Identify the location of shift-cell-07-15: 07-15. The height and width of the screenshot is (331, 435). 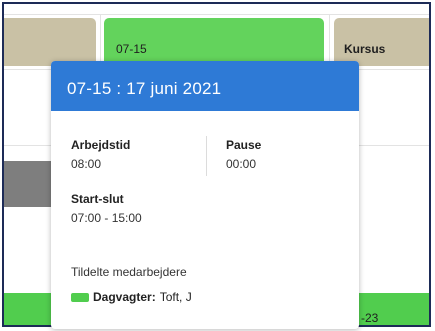
(214, 42).